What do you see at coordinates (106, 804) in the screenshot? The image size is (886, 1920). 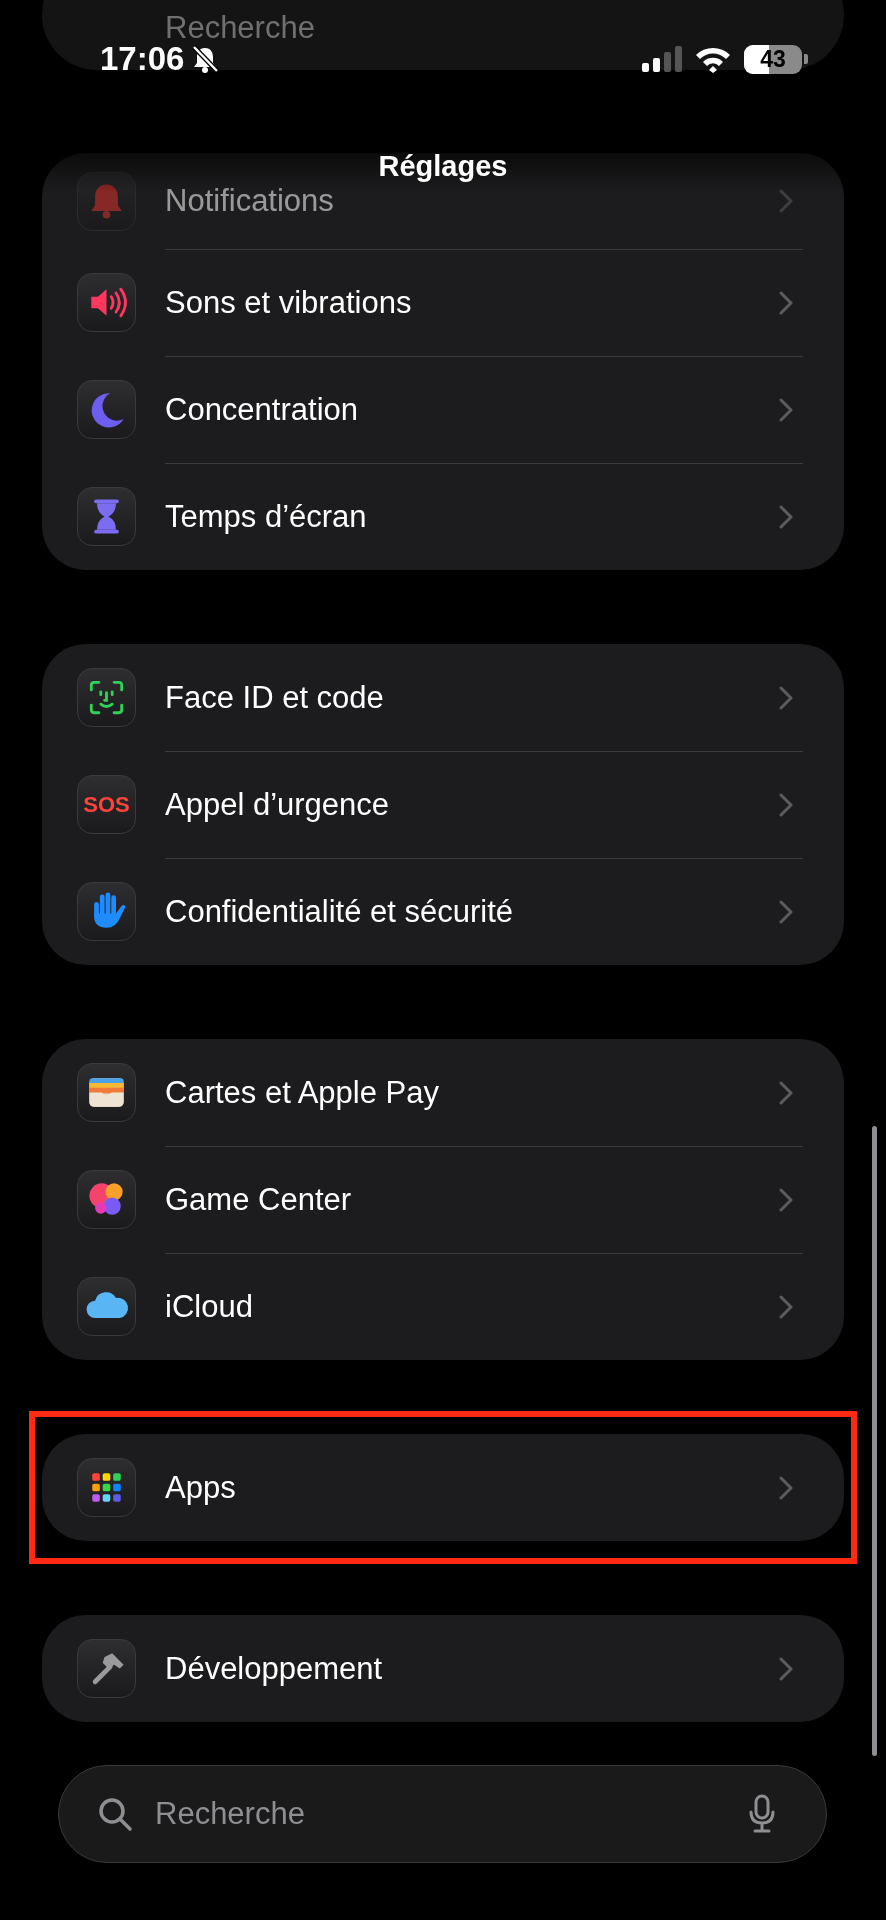 I see `sos-icon: SOS` at bounding box center [106, 804].